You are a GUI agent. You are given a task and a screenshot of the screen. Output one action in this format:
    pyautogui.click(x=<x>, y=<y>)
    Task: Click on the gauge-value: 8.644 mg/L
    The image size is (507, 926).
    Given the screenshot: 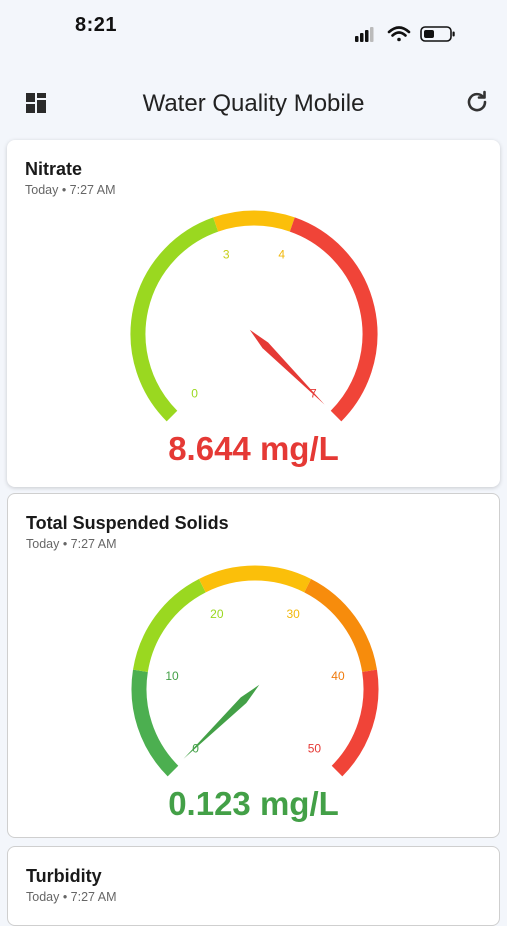 What is the action you would take?
    pyautogui.click(x=253, y=448)
    